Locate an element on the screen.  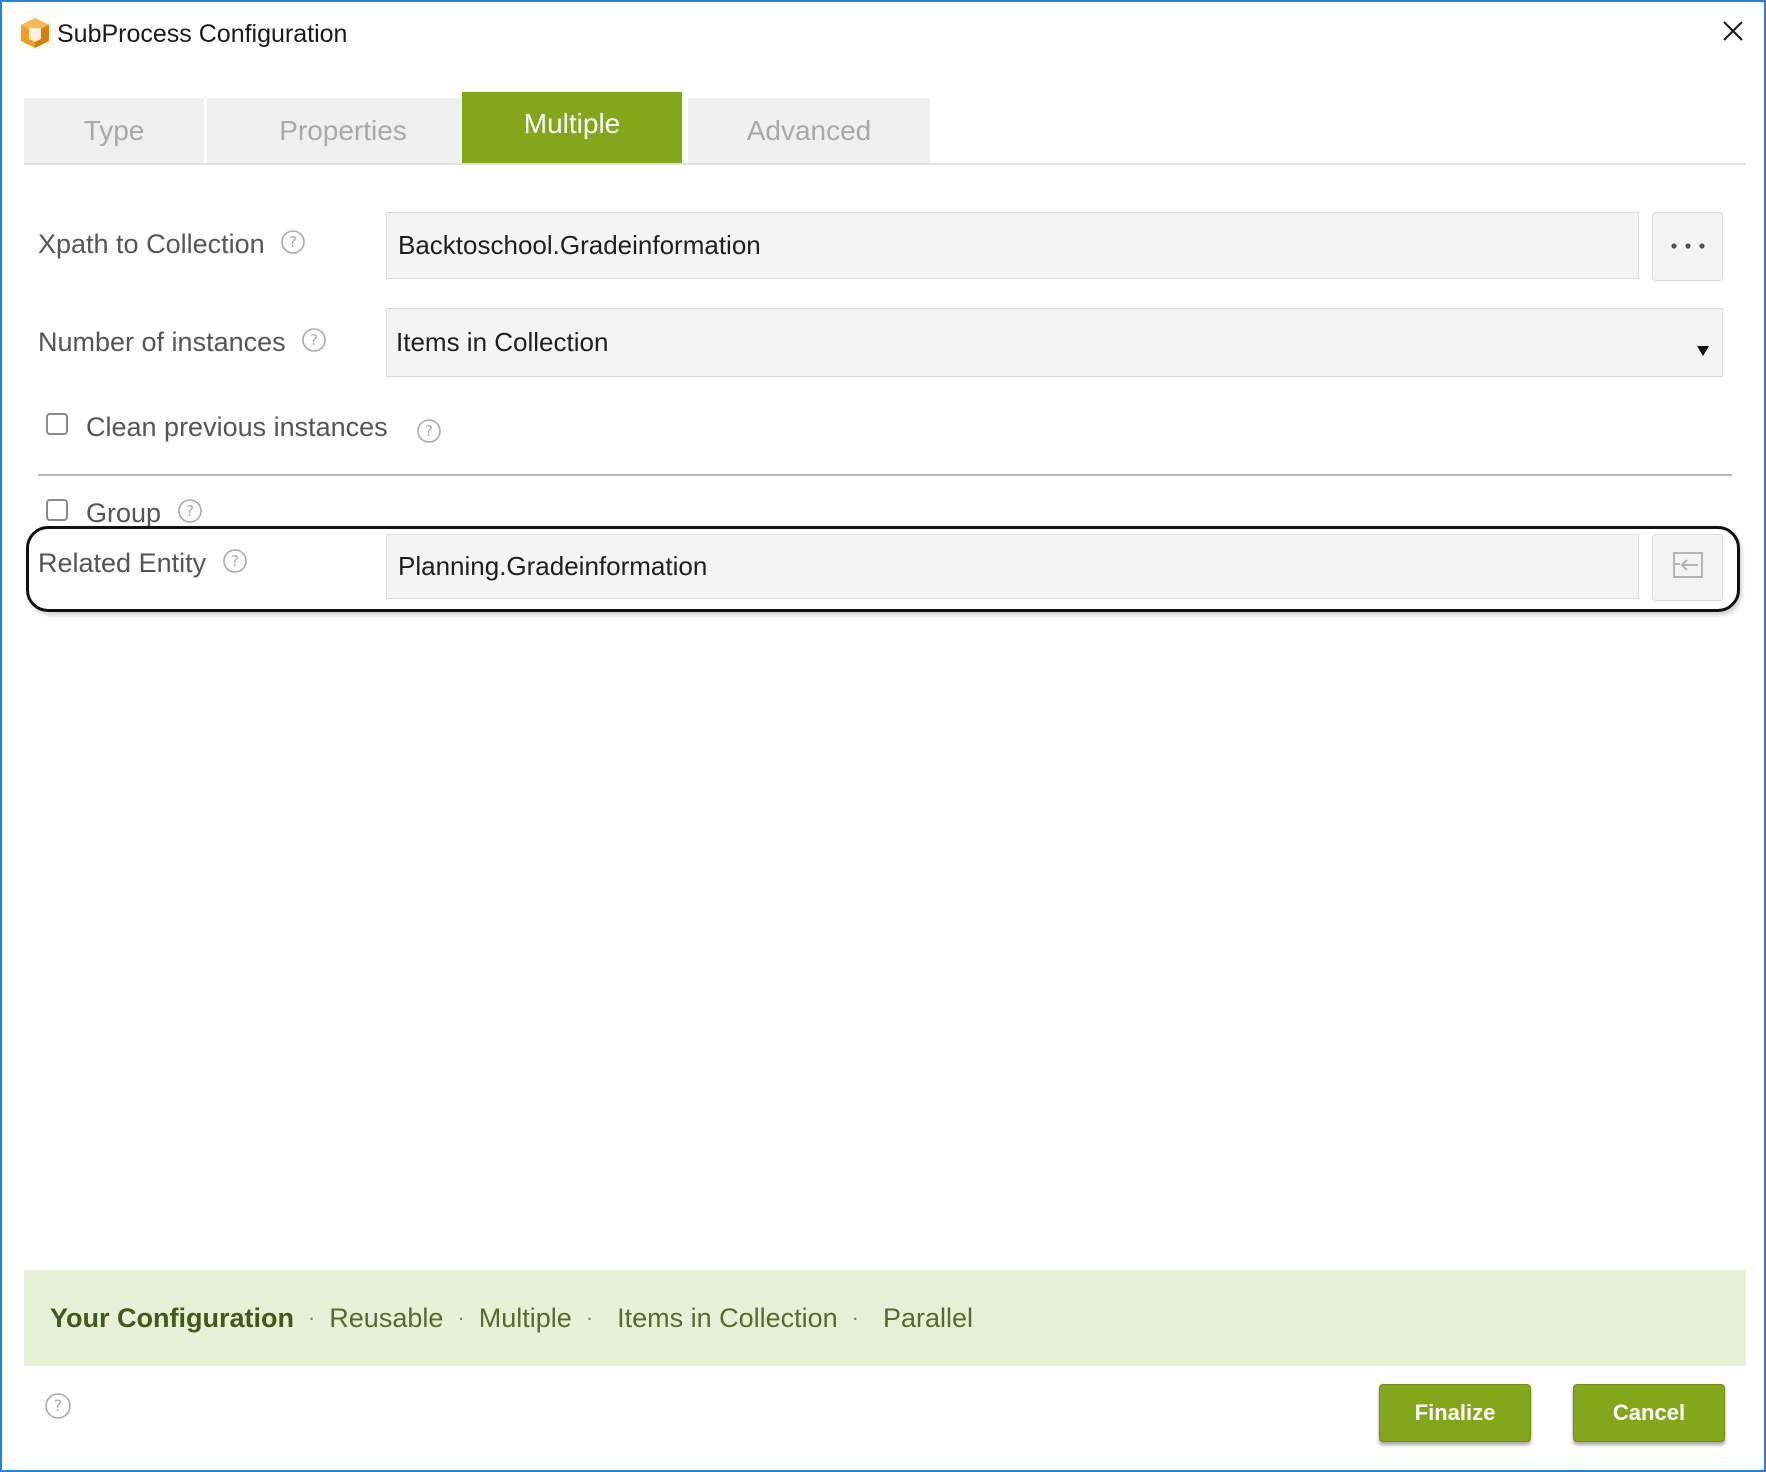
close-button is located at coordinates (1733, 33).